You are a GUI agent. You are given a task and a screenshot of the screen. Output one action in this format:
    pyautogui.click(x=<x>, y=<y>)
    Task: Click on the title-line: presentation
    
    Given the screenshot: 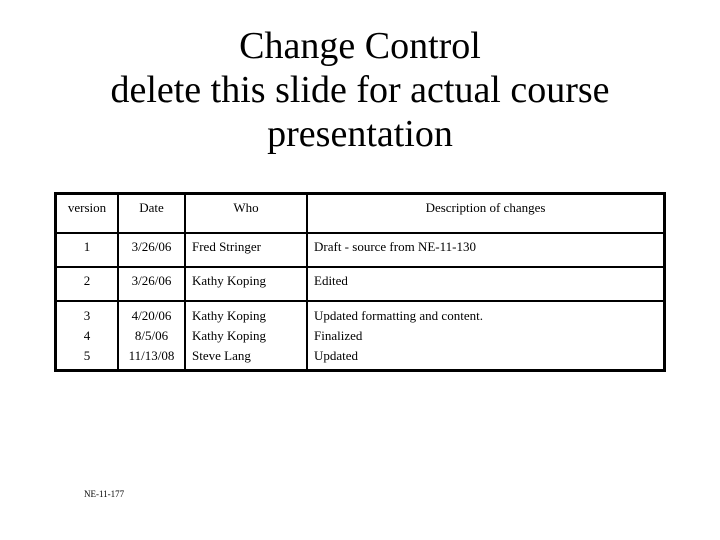 What is the action you would take?
    pyautogui.click(x=360, y=134)
    